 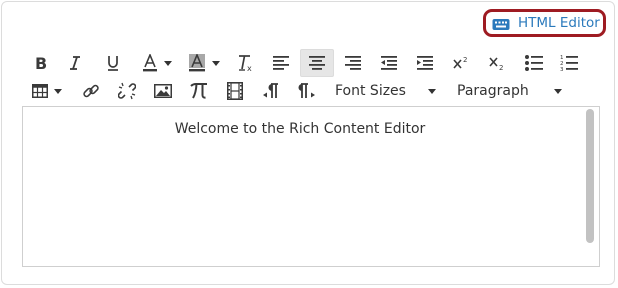 I want to click on outdent-button, so click(x=389, y=63).